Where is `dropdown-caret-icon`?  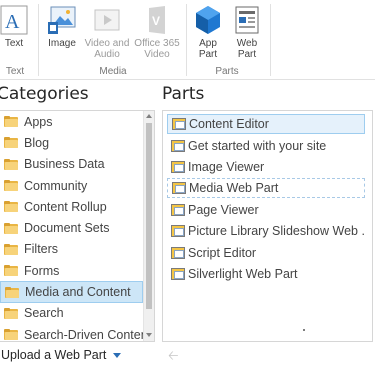 dropdown-caret-icon is located at coordinates (117, 355).